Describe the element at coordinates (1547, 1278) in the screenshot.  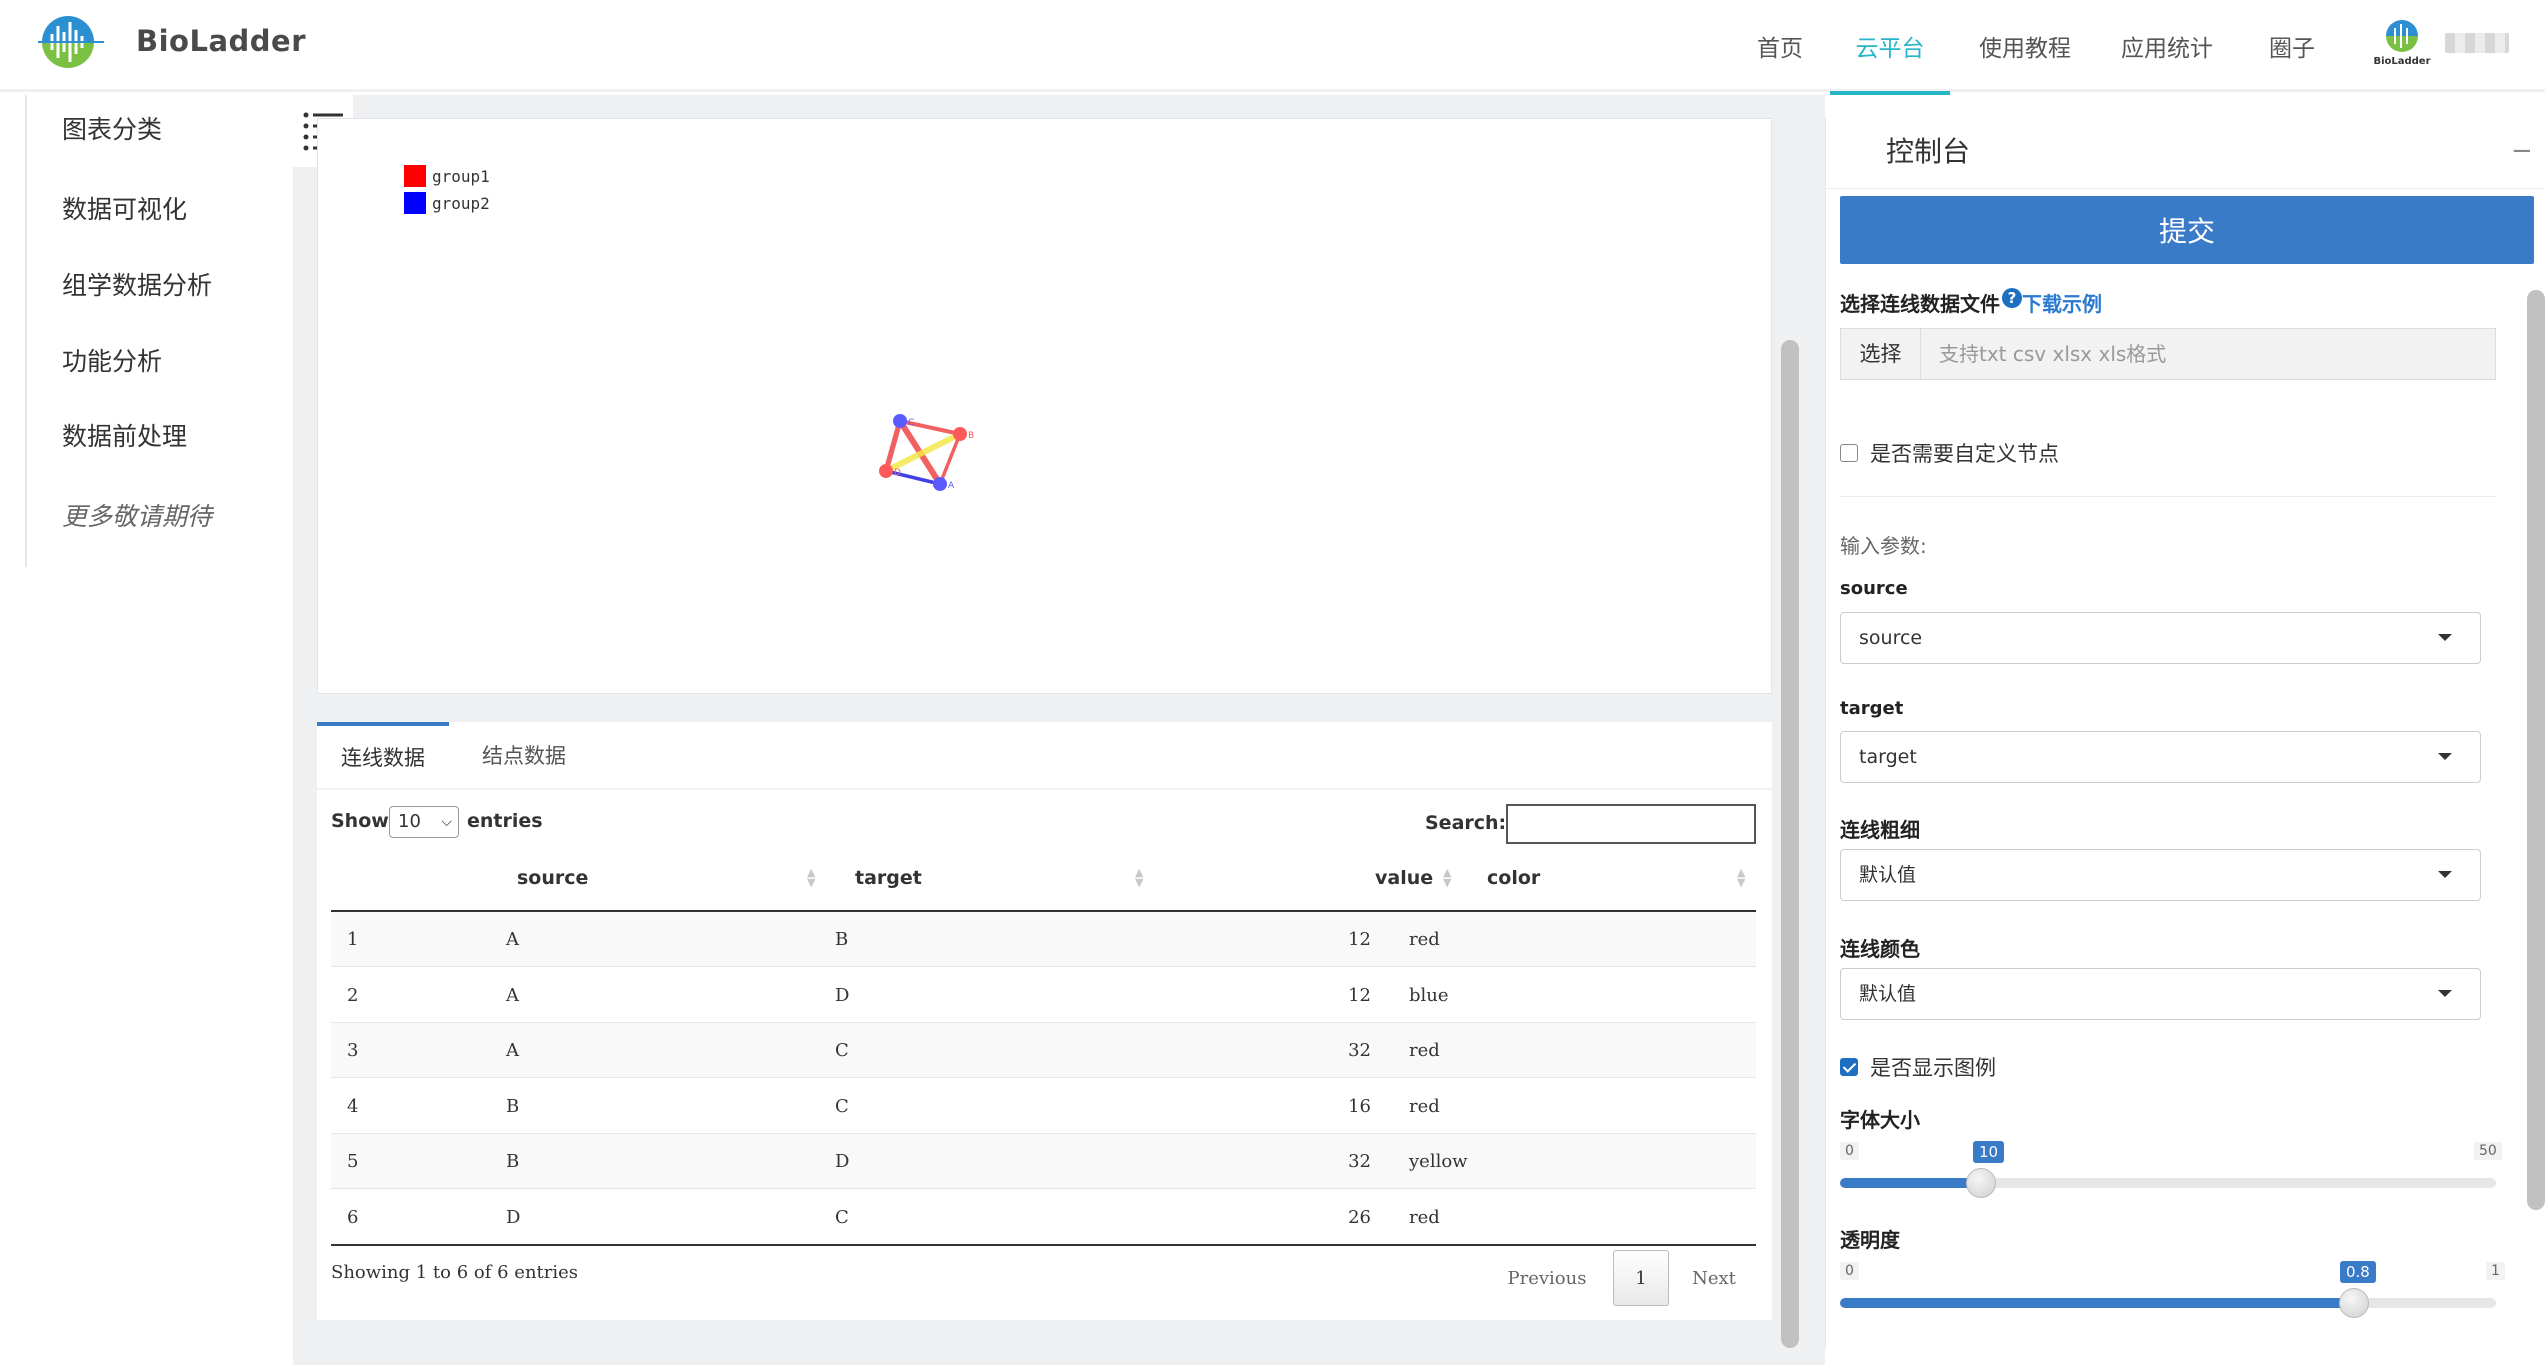
I see `pagination-previous: Previous` at that location.